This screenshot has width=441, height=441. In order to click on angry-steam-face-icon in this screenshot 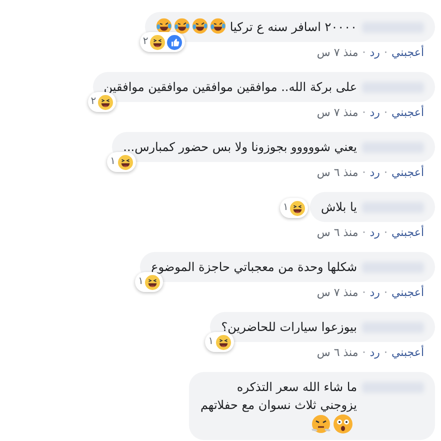, I will do `click(321, 424)`.